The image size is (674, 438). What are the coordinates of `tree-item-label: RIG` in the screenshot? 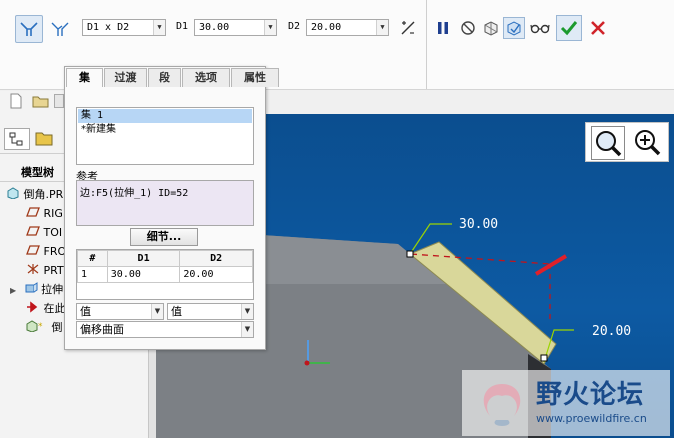 It's located at (53, 213).